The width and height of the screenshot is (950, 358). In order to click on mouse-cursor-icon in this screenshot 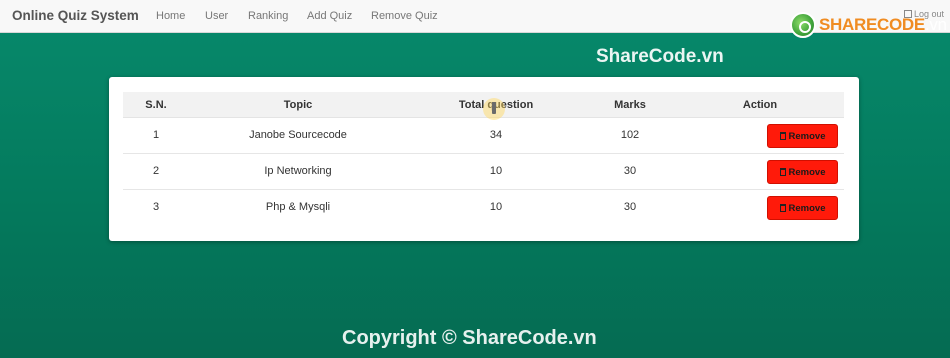, I will do `click(494, 109)`.